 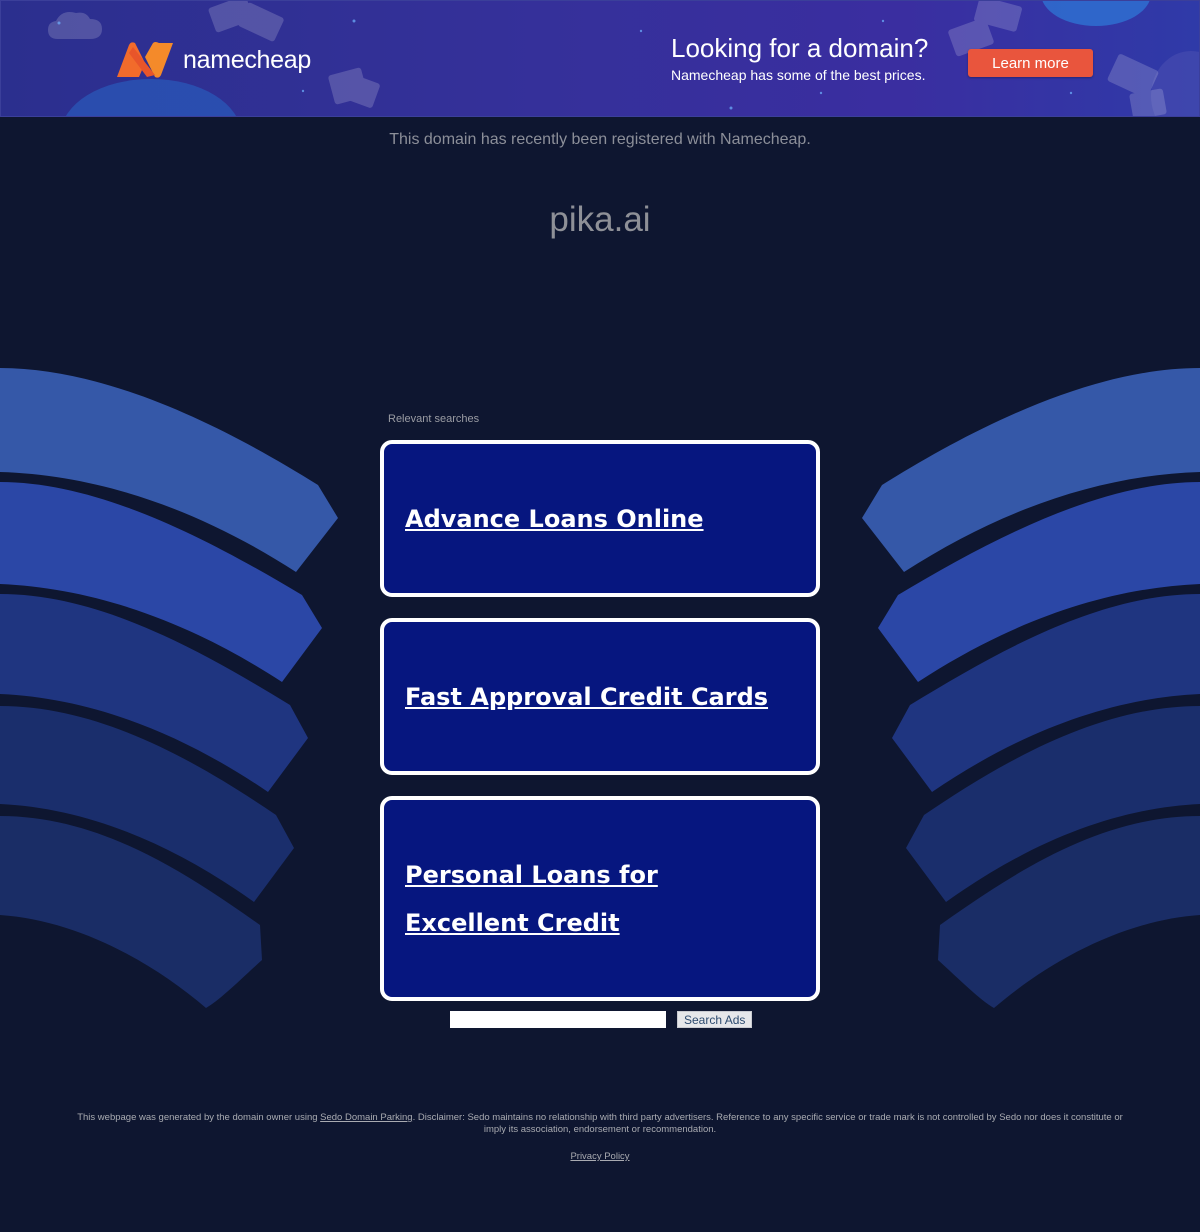 What do you see at coordinates (600, 219) in the screenshot?
I see `domain-name: pika.ai` at bounding box center [600, 219].